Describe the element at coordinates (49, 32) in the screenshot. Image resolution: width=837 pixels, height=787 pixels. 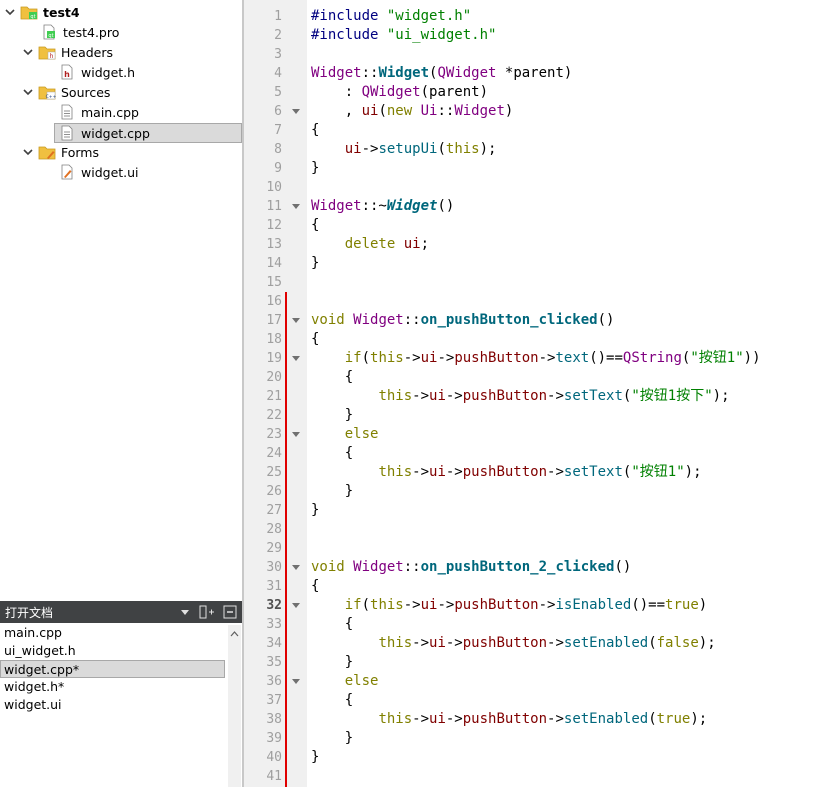
I see `qt-pro-file-icon: qt` at that location.